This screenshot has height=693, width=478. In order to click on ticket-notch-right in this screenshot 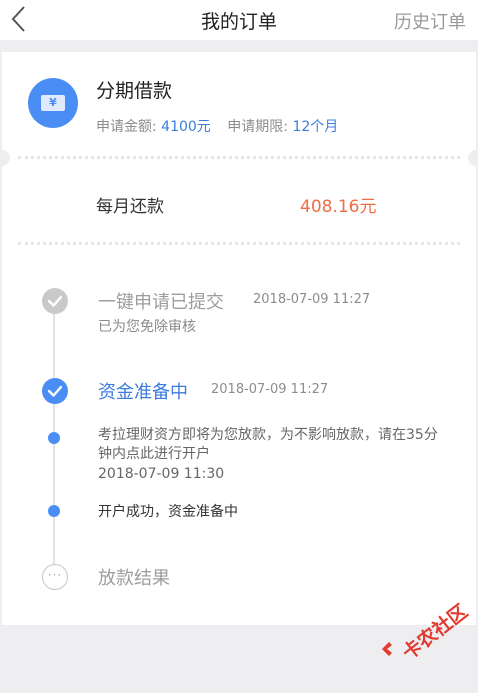, I will do `click(473, 158)`.